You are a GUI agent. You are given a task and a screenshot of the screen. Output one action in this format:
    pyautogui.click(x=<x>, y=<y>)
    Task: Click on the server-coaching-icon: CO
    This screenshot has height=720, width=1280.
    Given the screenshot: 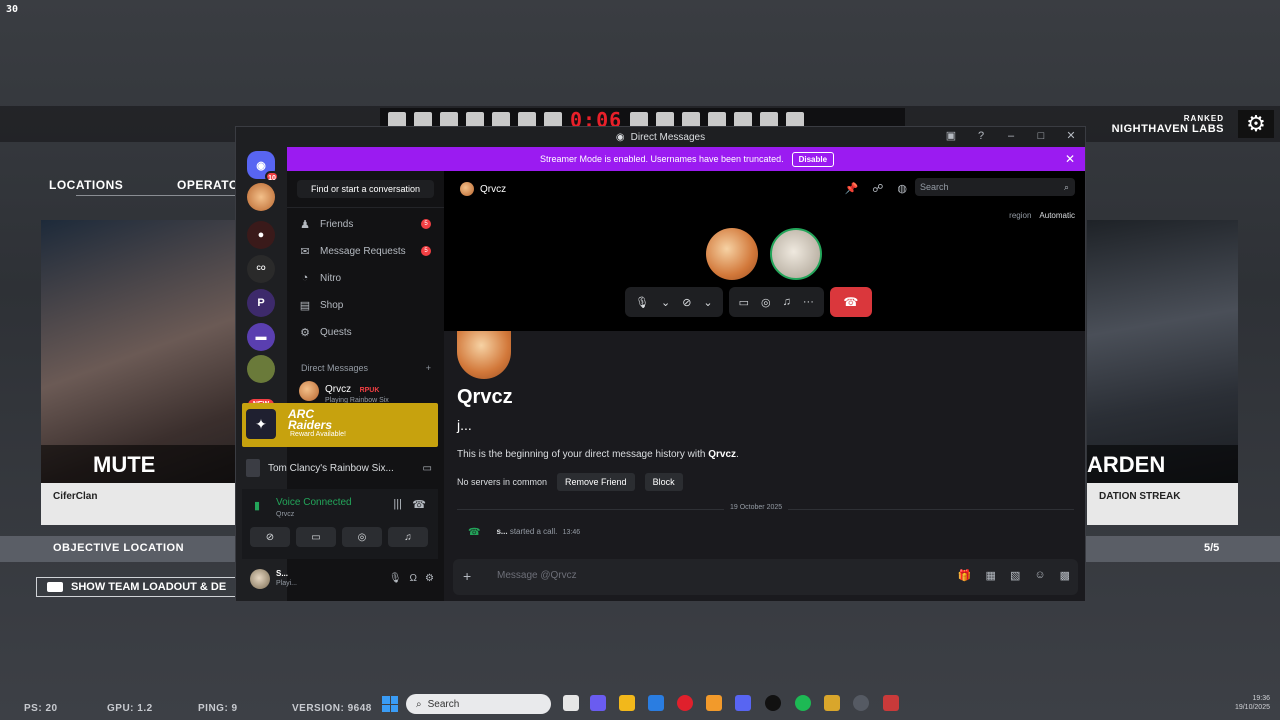 What is the action you would take?
    pyautogui.click(x=261, y=269)
    